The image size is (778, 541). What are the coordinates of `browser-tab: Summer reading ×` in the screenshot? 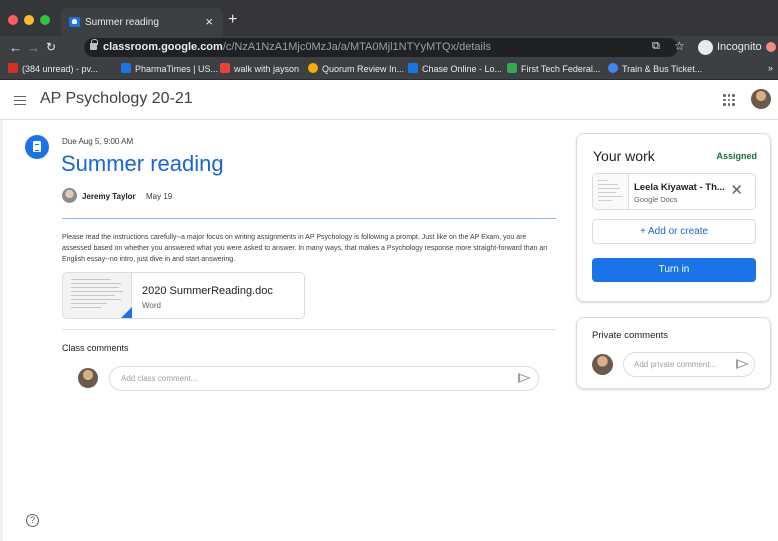 It's located at (142, 22).